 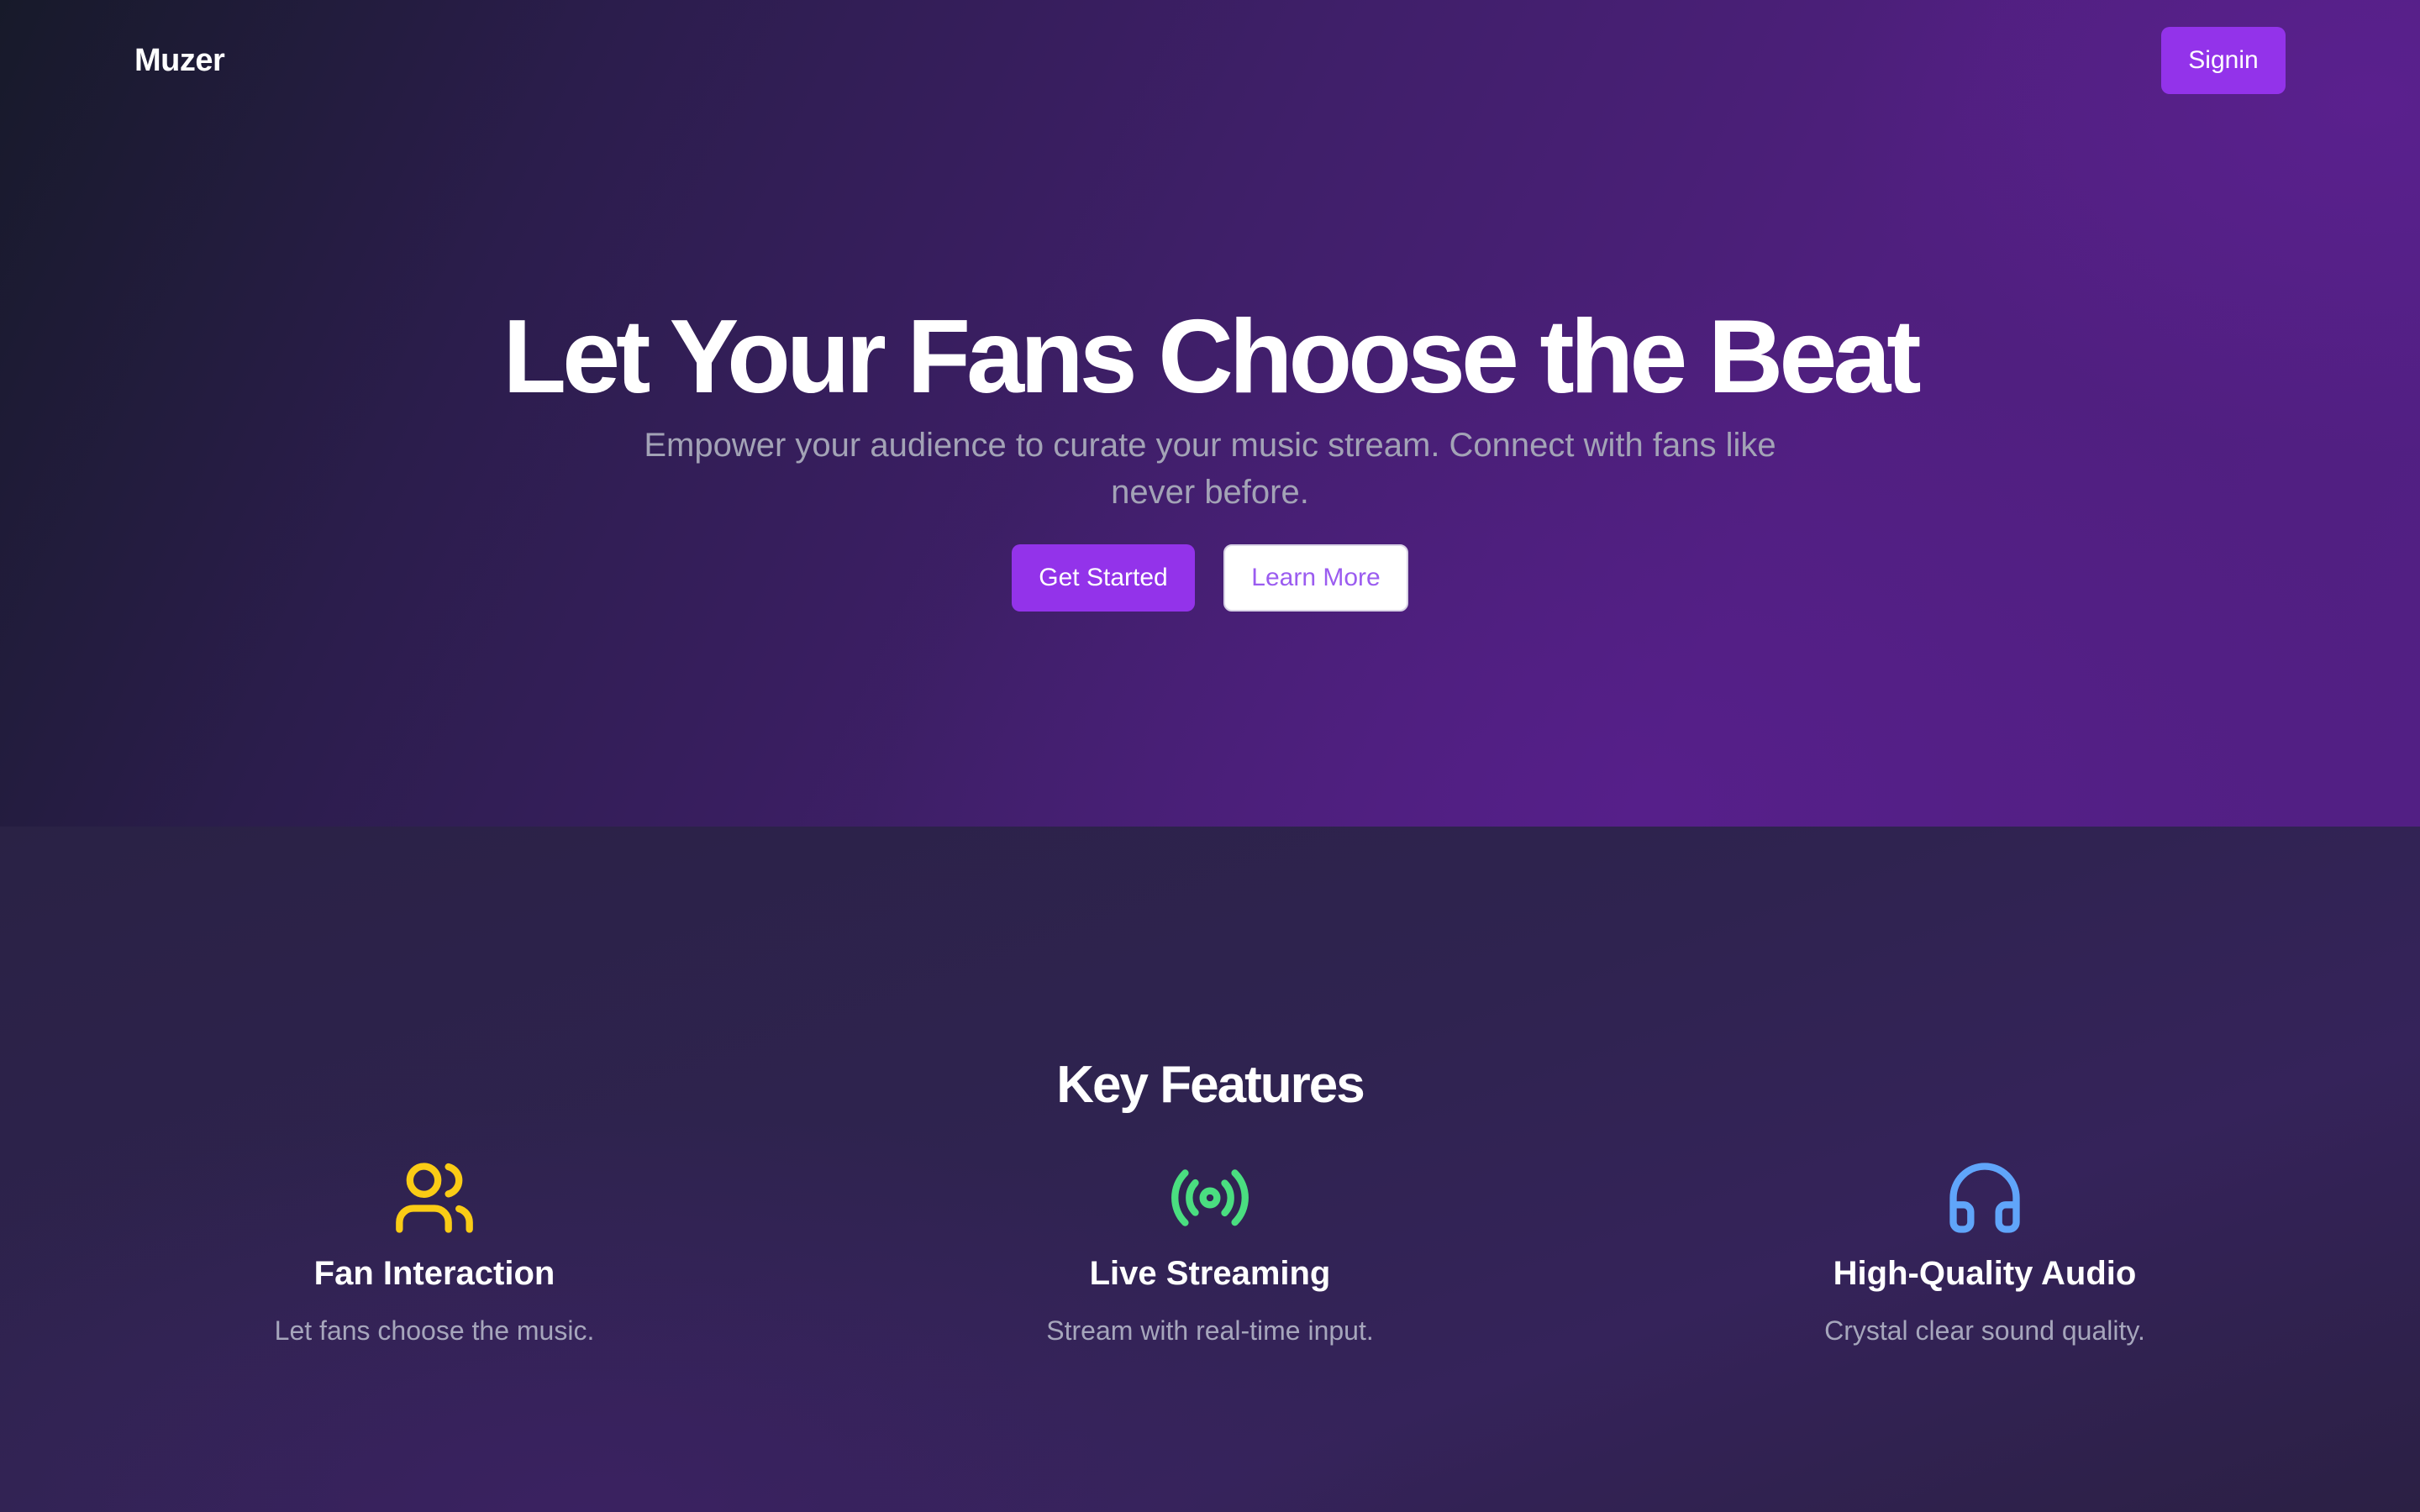 What do you see at coordinates (2223, 60) in the screenshot?
I see `signin-button: Signin` at bounding box center [2223, 60].